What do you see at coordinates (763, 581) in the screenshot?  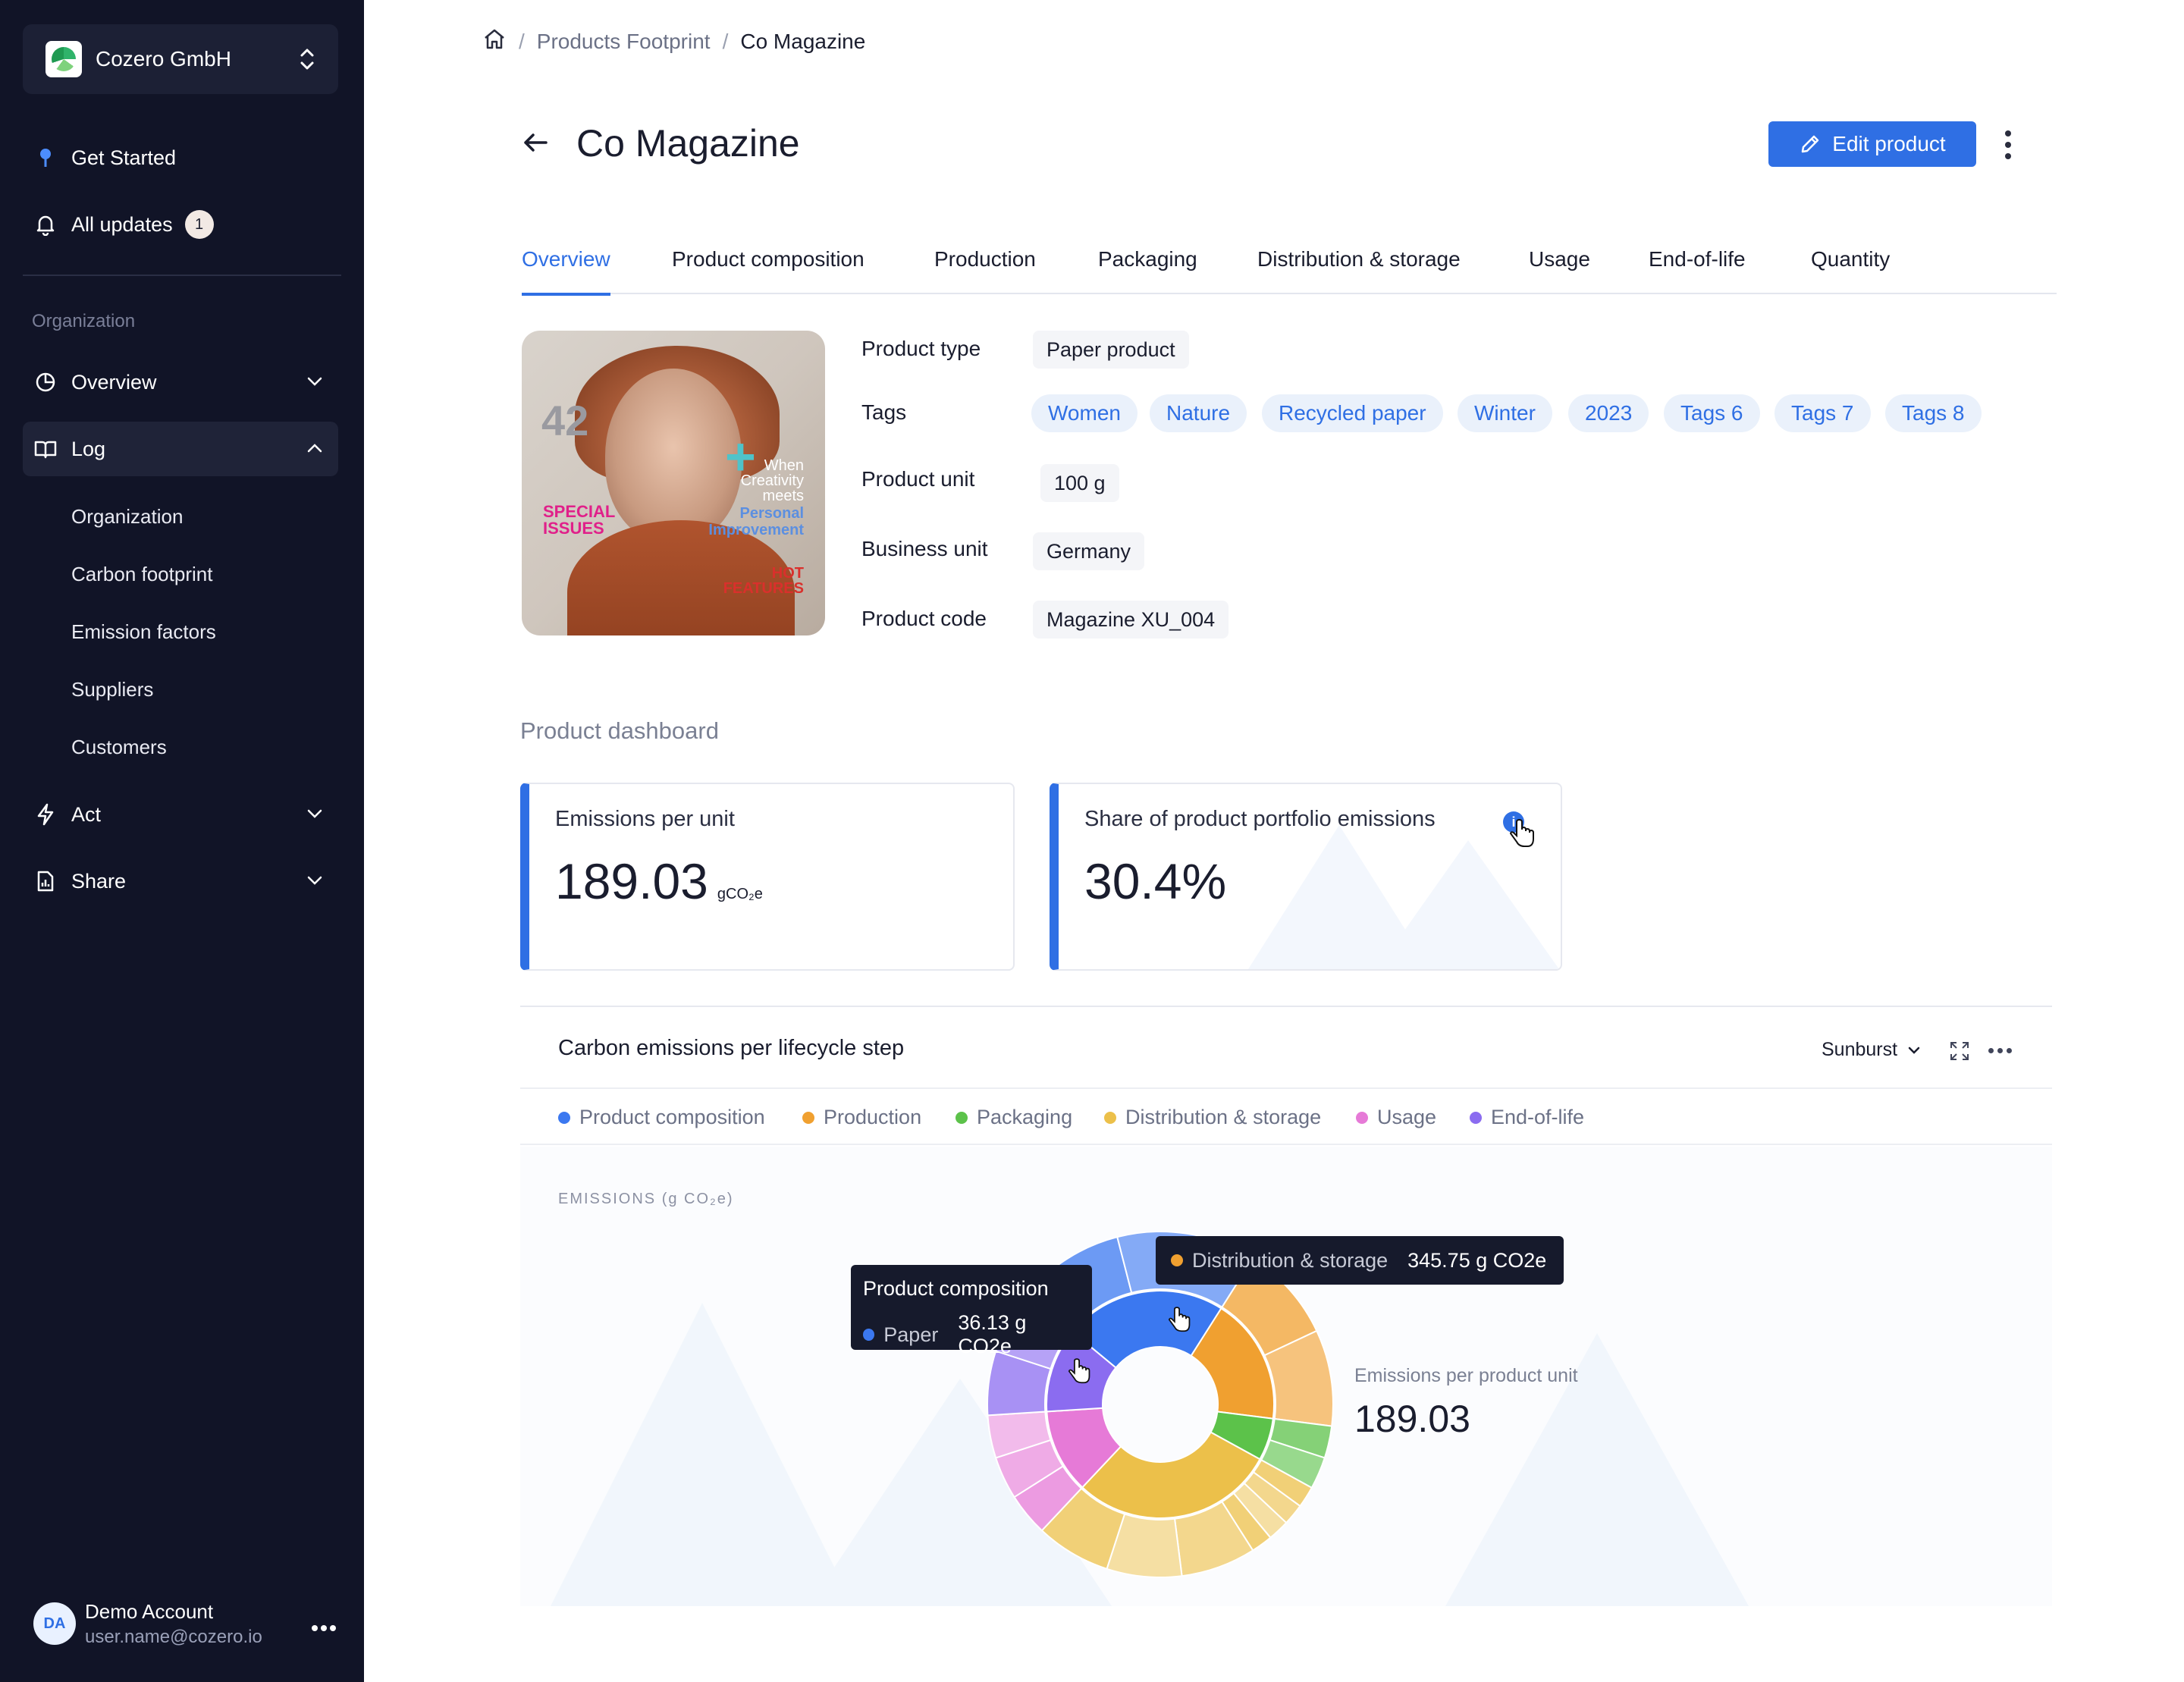 I see `magazine-hot-features: HOT FEATURES` at bounding box center [763, 581].